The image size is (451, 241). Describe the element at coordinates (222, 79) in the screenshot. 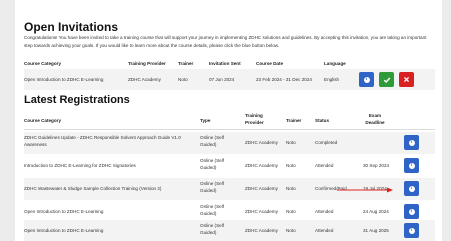

I see `inv-invitation-sent: 07 Jun 2024` at that location.